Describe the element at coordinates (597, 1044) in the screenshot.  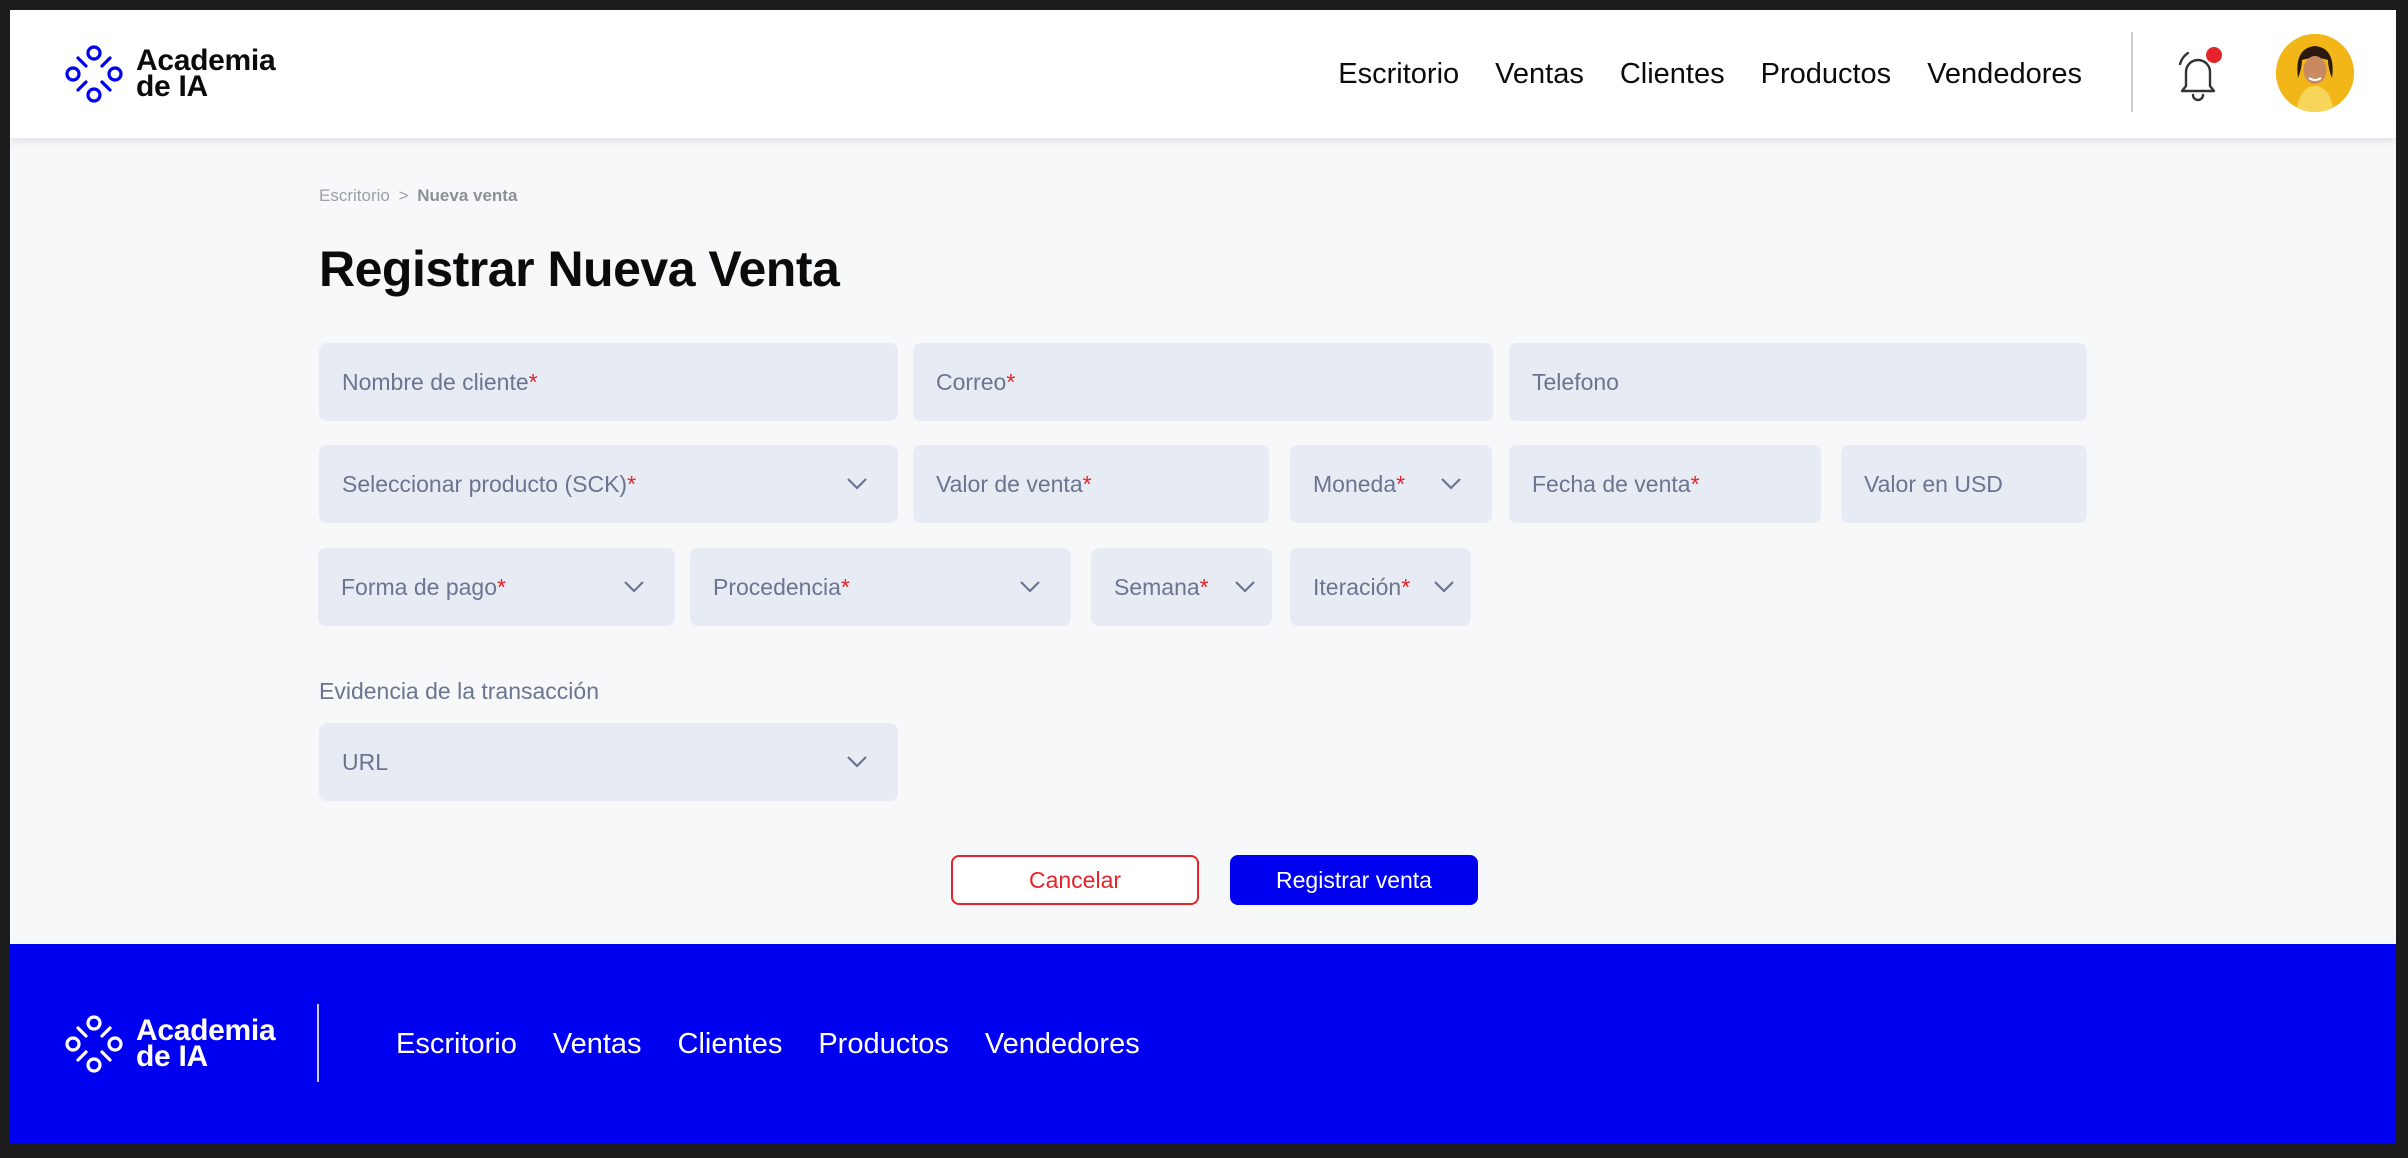
I see `footer-nav-ventas: Ventas` at that location.